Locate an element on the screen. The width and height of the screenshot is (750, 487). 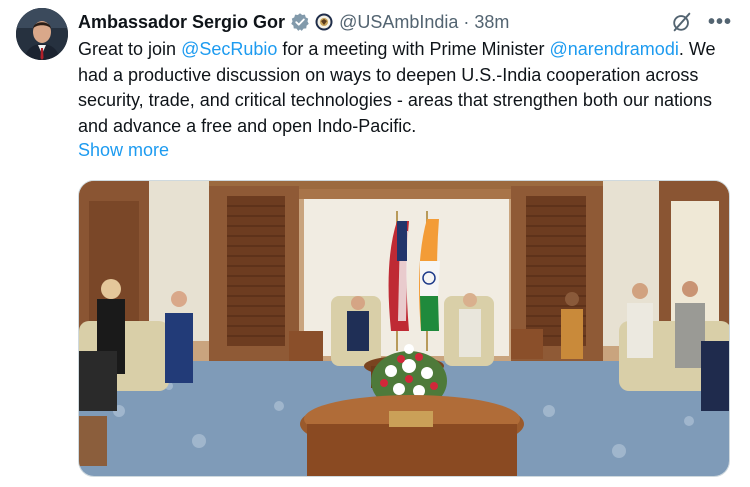
show-more-link: Show more is located at coordinates (123, 150).